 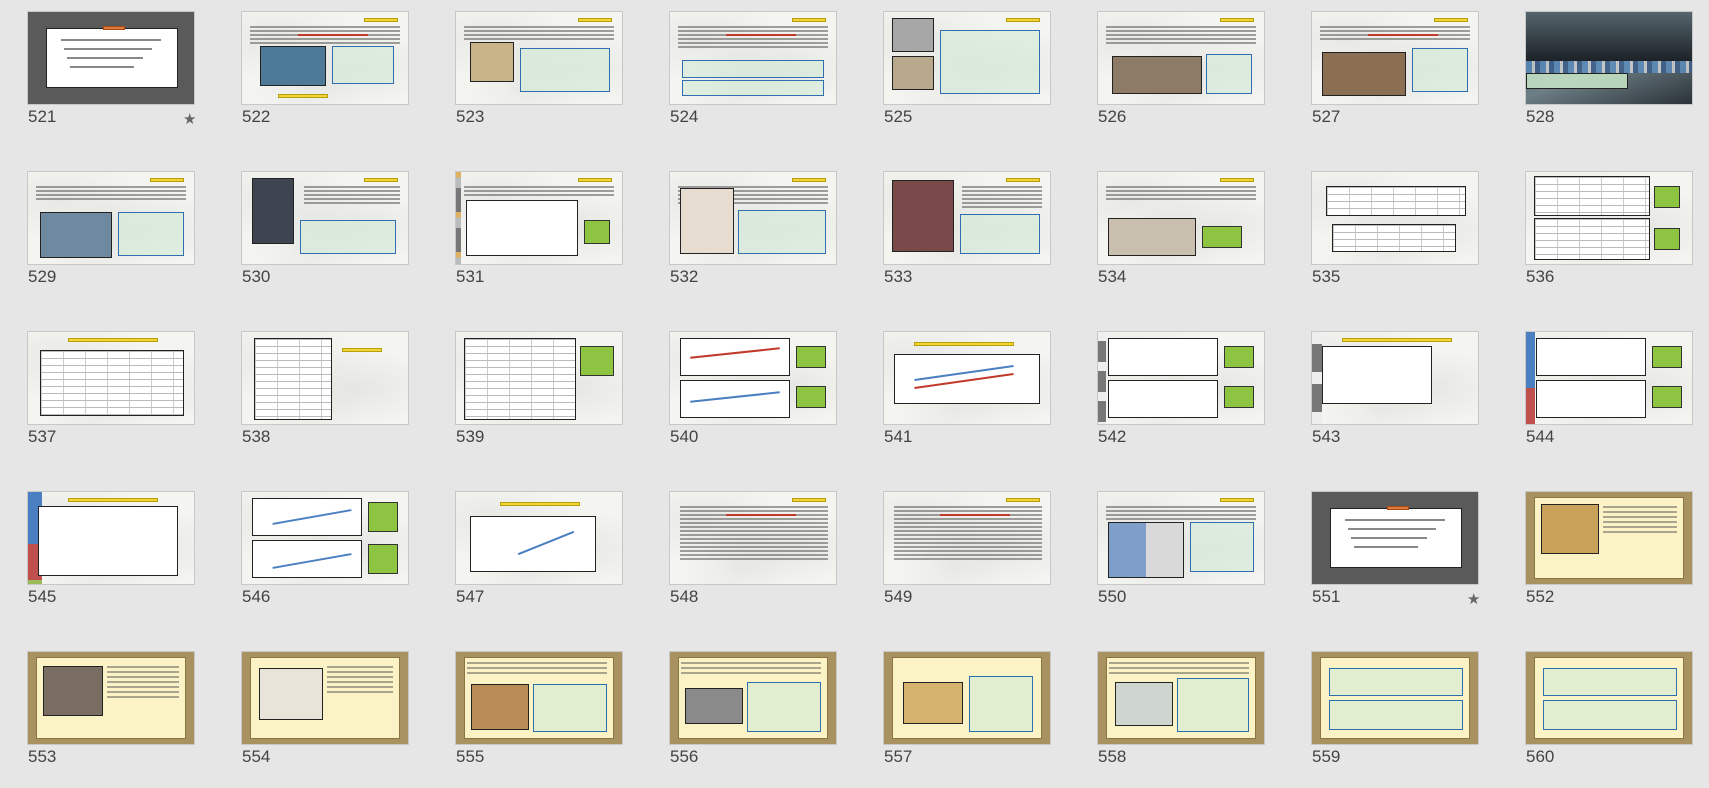 I want to click on slide-thumbnail-527: 527, so click(x=1396, y=77).